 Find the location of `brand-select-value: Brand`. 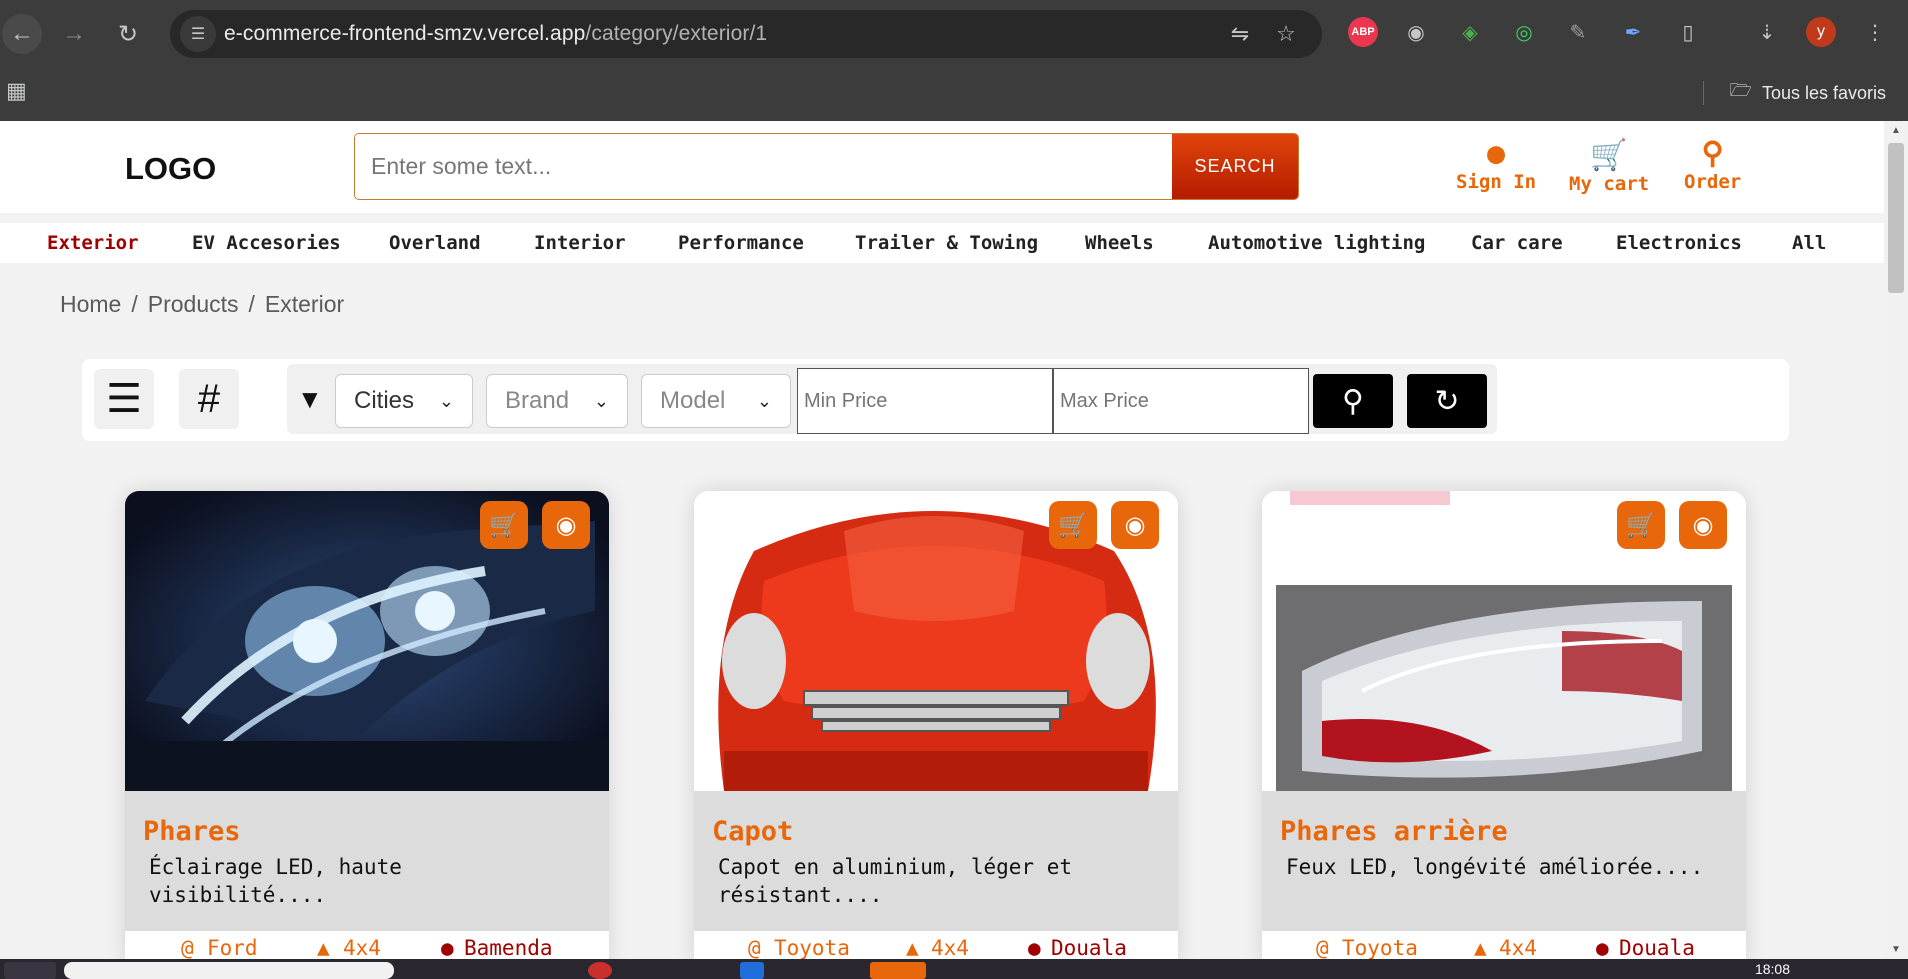

brand-select-value: Brand is located at coordinates (537, 400).